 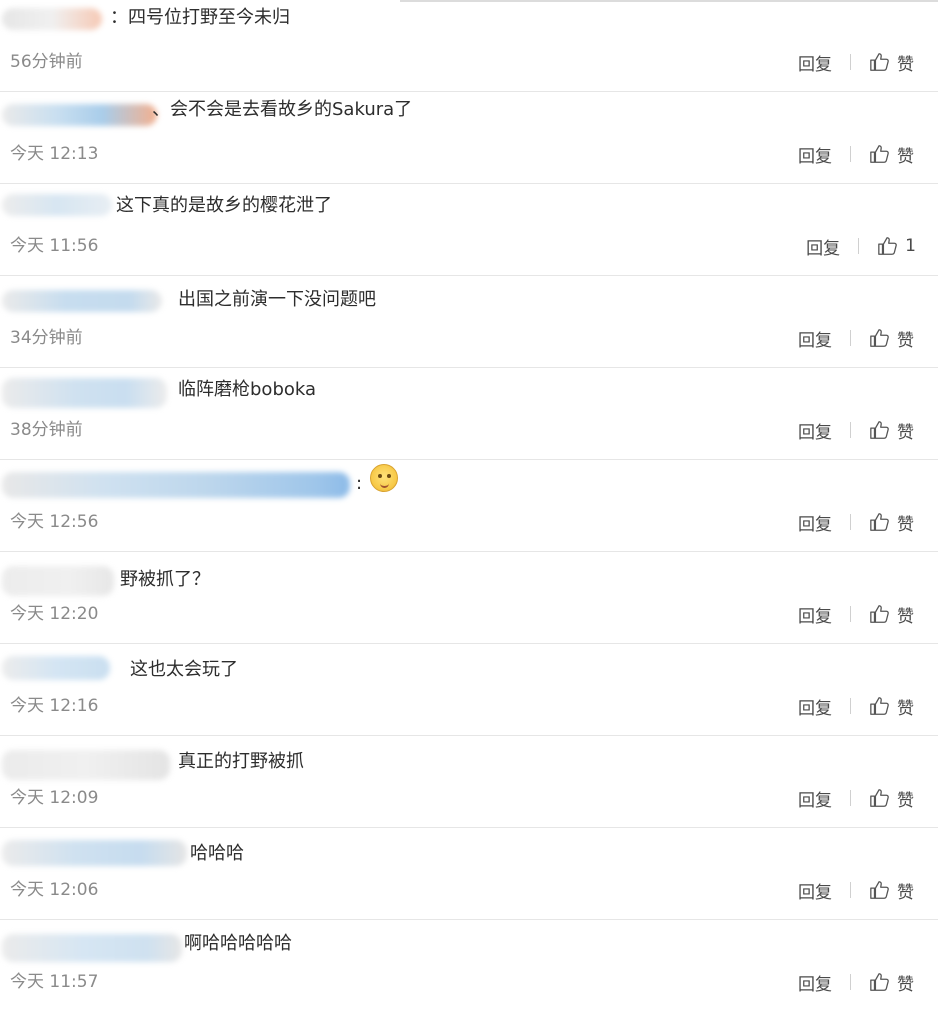 What do you see at coordinates (241, 761) in the screenshot?
I see `comment-text: 真正的打野被抓` at bounding box center [241, 761].